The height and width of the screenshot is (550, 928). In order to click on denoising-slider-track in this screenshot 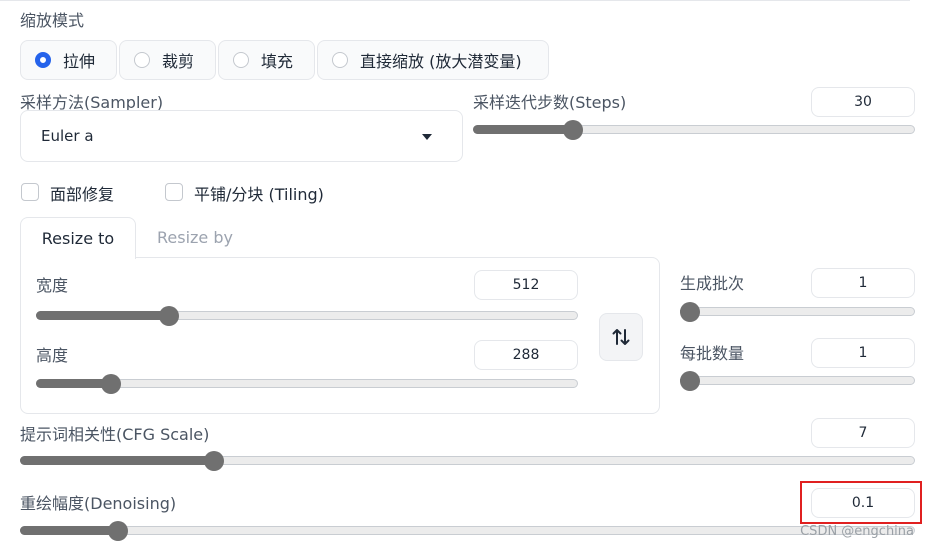, I will do `click(467, 530)`.